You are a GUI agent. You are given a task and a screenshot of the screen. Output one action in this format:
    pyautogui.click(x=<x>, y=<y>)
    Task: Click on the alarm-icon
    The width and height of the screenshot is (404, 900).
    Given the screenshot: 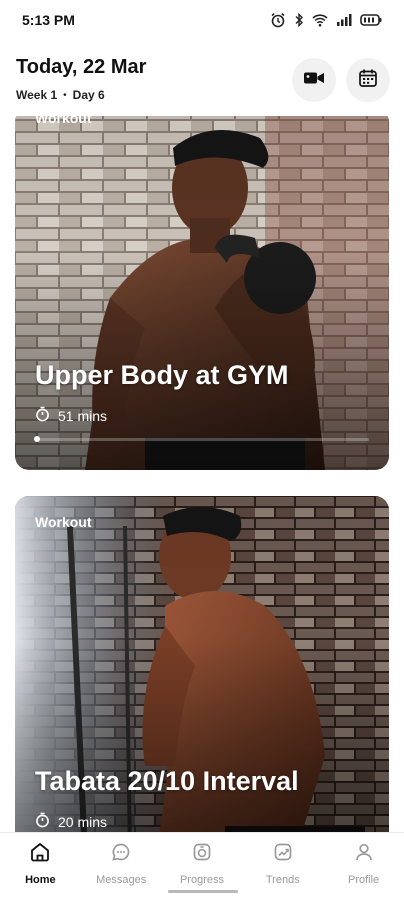 What is the action you would take?
    pyautogui.click(x=278, y=20)
    